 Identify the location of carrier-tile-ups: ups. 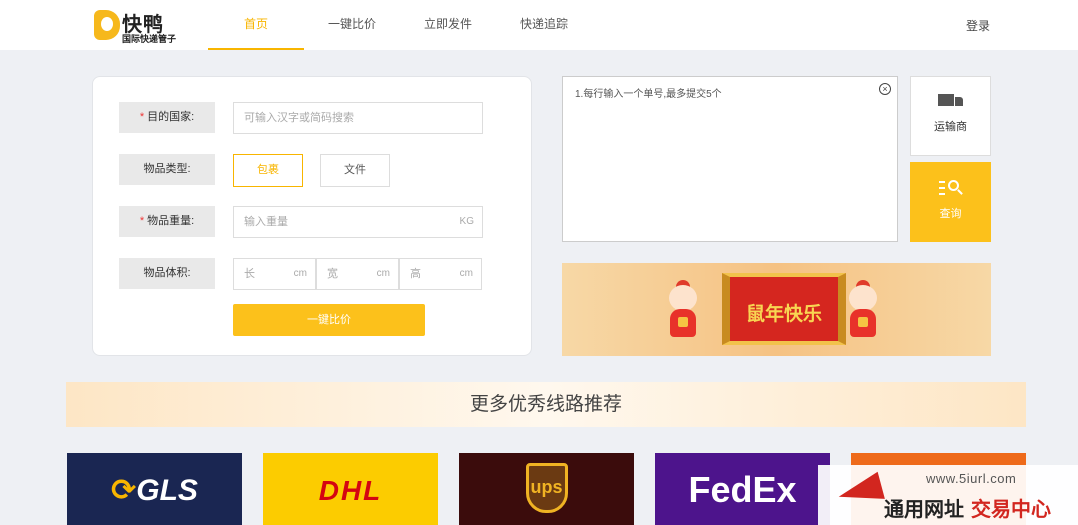
(546, 489).